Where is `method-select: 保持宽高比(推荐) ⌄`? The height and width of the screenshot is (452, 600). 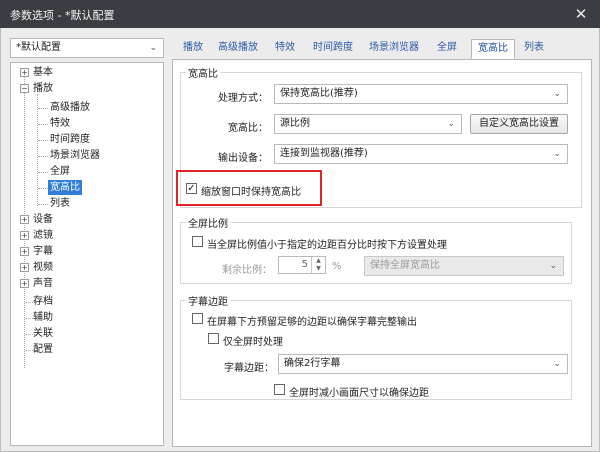
method-select: 保持宽高比(推荐) ⌄ is located at coordinates (421, 94).